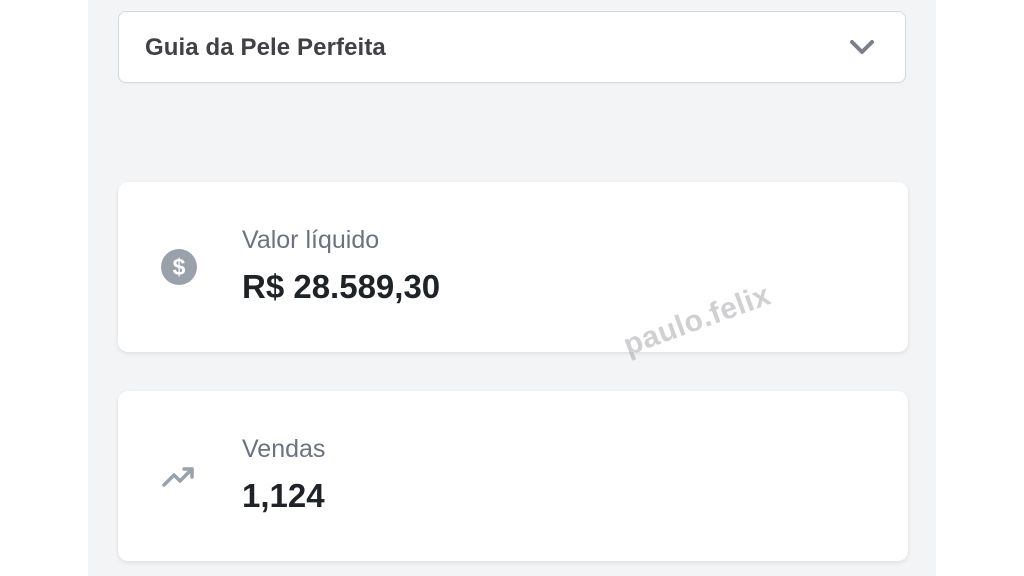 This screenshot has height=576, width=1024. What do you see at coordinates (311, 240) in the screenshot?
I see `net-value-label: Valor líquido` at bounding box center [311, 240].